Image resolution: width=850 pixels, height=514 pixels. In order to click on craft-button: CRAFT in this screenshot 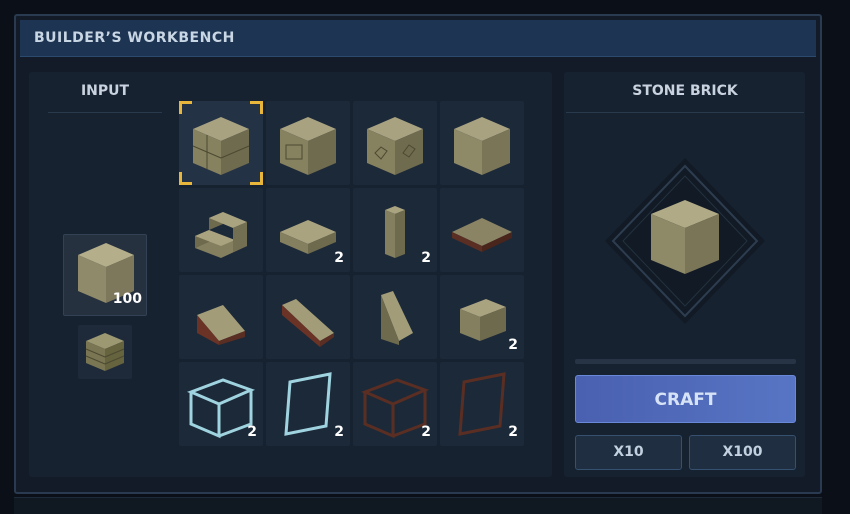, I will do `click(685, 399)`.